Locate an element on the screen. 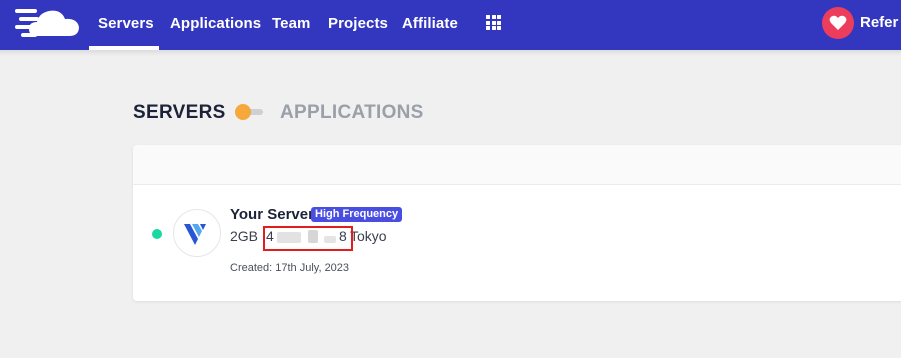 The image size is (901, 358). nav-servers: Servers is located at coordinates (126, 23).